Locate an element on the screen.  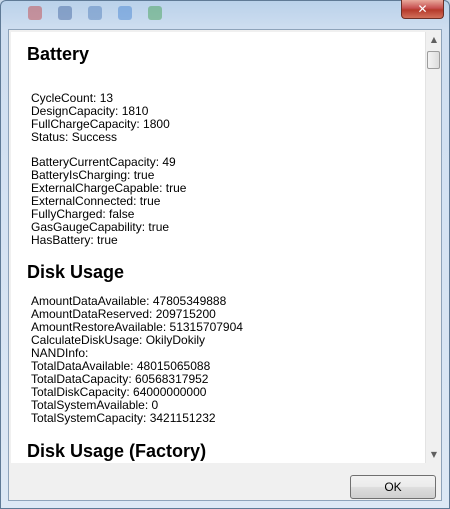
section-title-disk-usage: Disk Usage is located at coordinates (76, 272).